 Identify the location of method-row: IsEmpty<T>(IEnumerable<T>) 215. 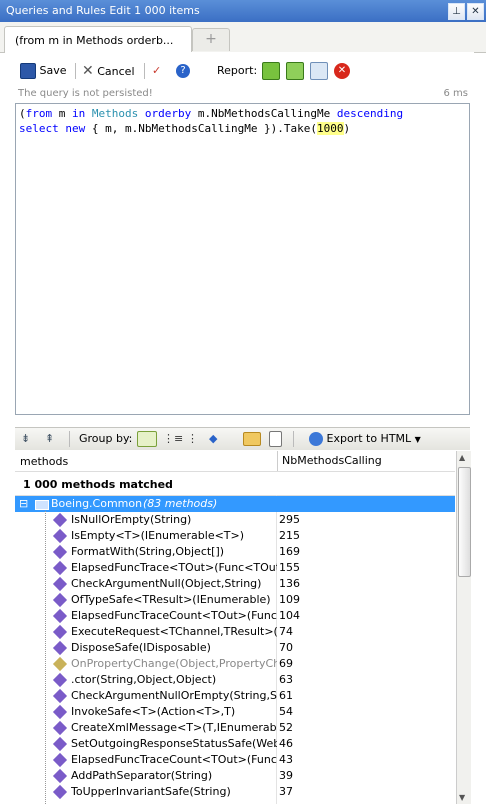
(235, 536).